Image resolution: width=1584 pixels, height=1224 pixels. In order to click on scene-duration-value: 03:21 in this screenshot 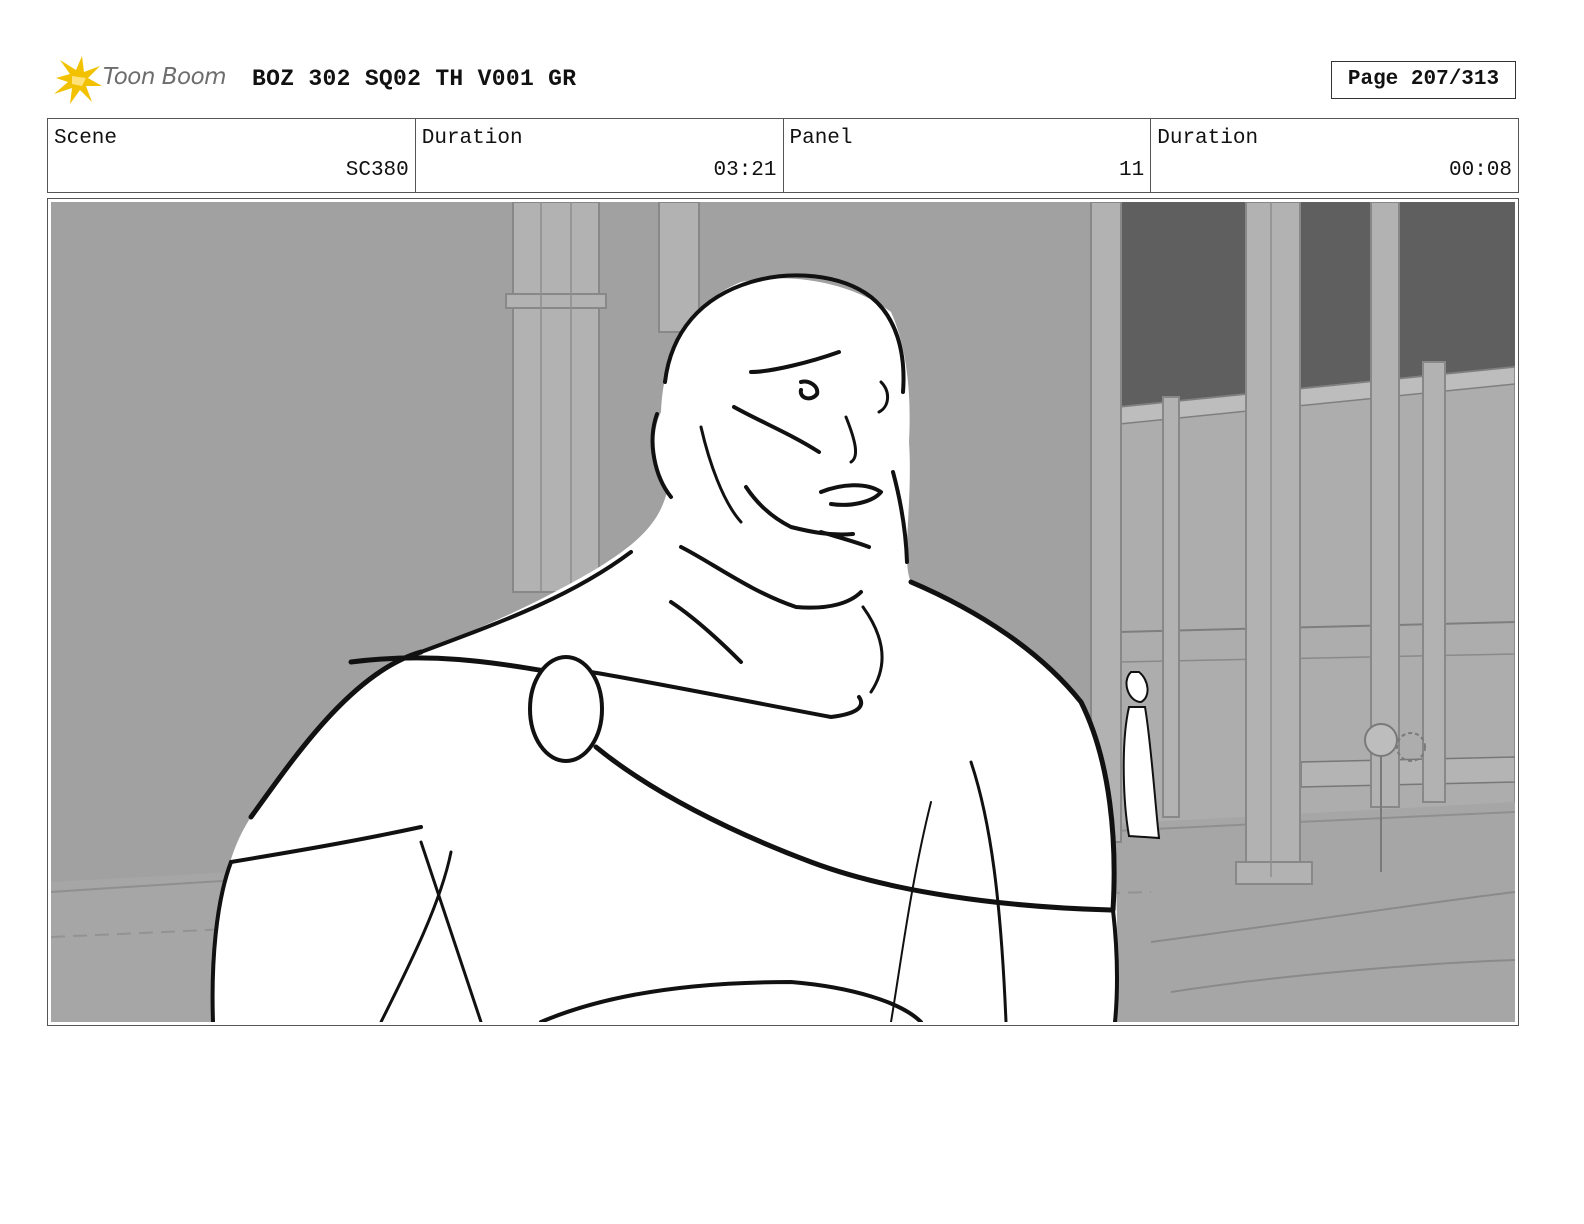, I will do `click(745, 170)`.